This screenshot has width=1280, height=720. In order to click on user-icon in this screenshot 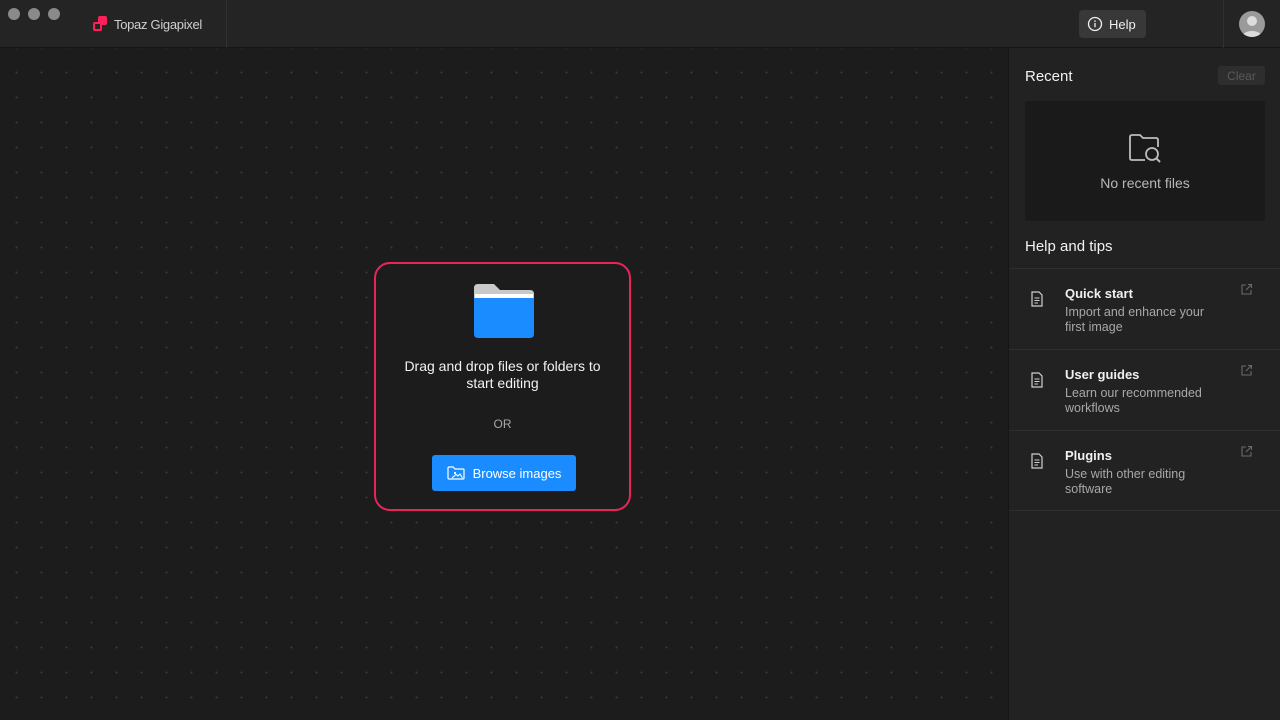, I will do `click(1252, 26)`.